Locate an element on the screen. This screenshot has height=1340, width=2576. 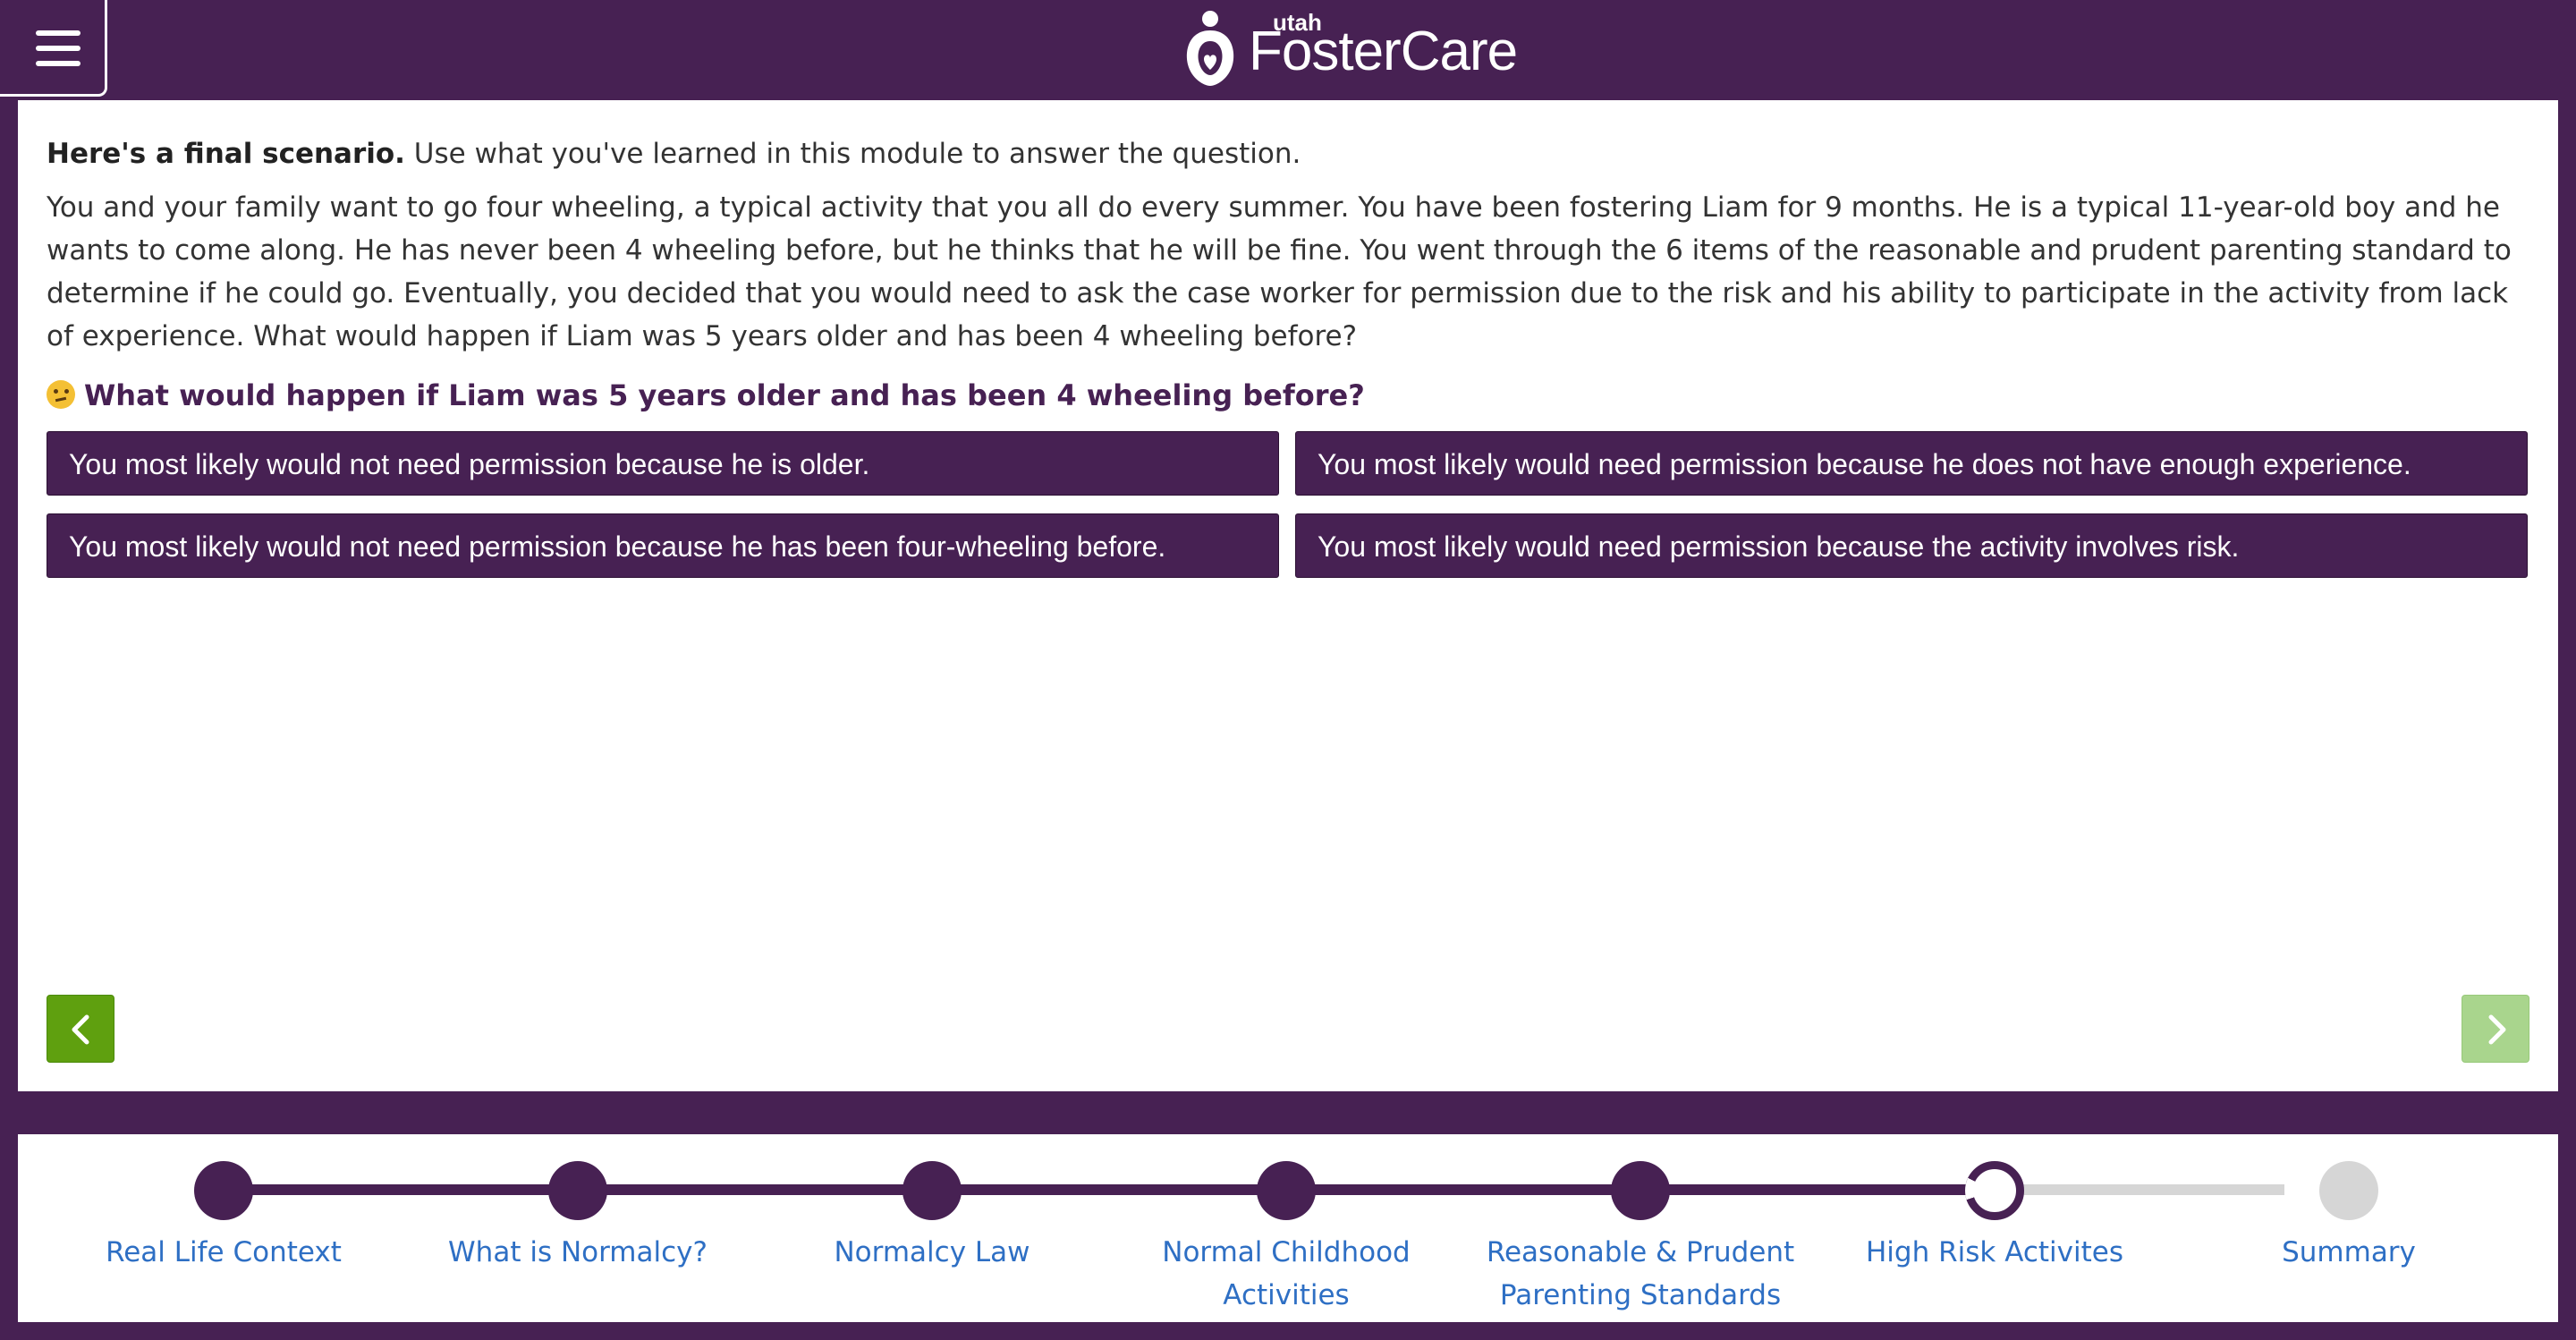
hamburger-menu-button is located at coordinates (53, 48).